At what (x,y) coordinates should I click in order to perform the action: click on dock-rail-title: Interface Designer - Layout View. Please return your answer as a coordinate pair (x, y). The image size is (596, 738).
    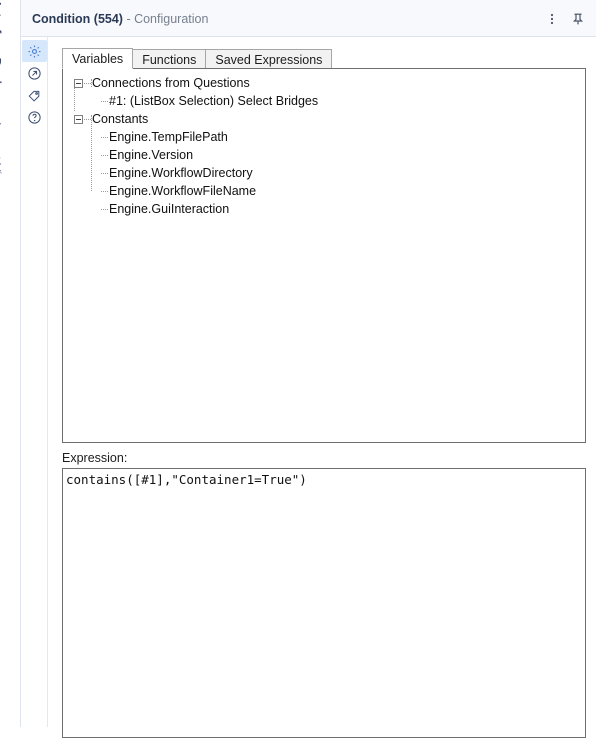
    Looking at the image, I should click on (1, 352).